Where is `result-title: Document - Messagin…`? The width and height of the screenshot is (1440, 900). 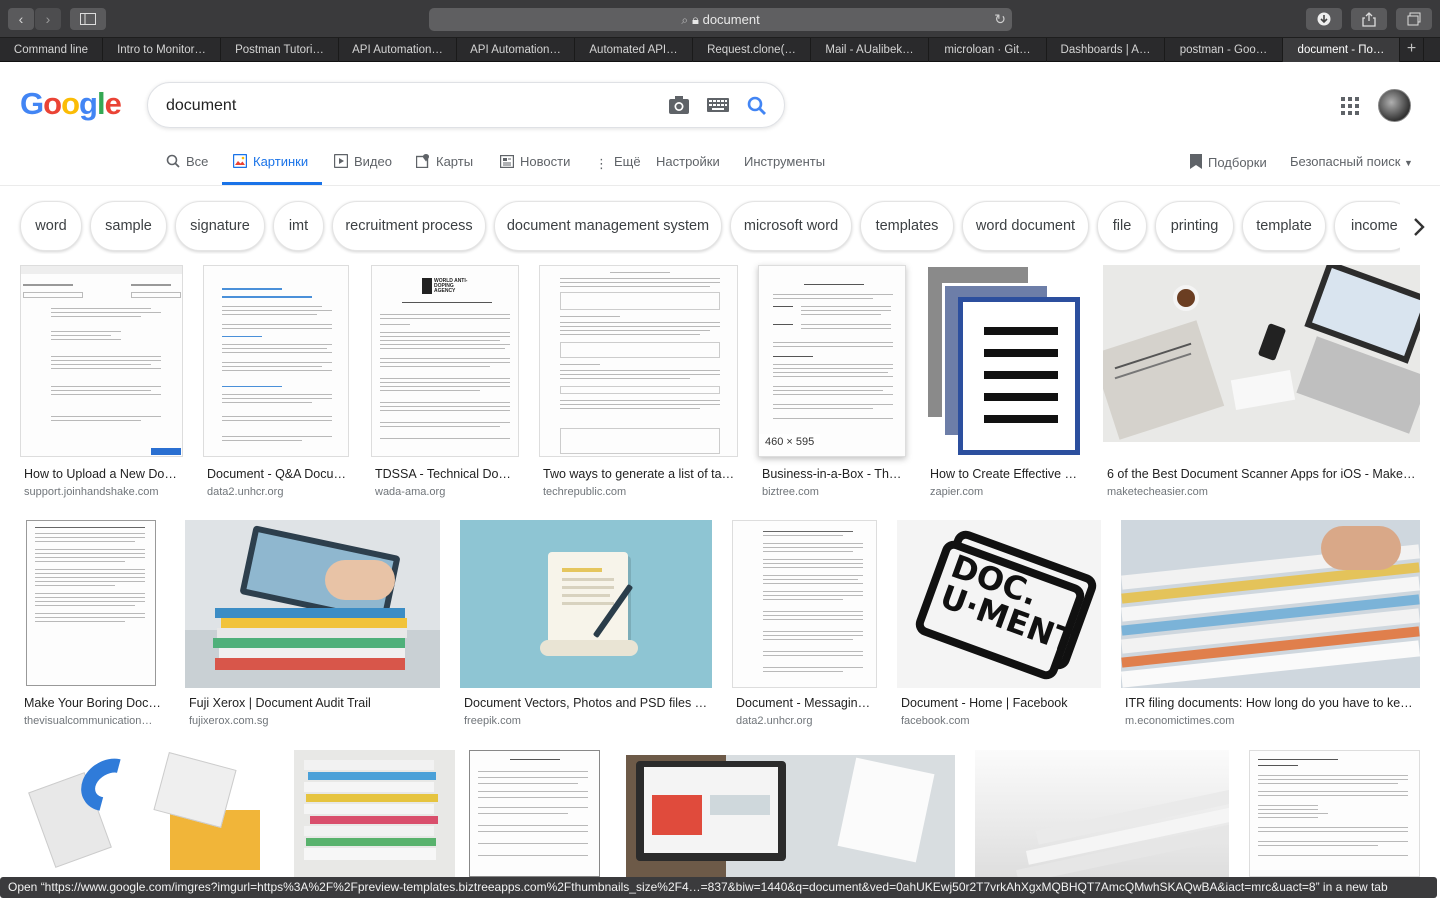
result-title: Document - Messagin… is located at coordinates (806, 703).